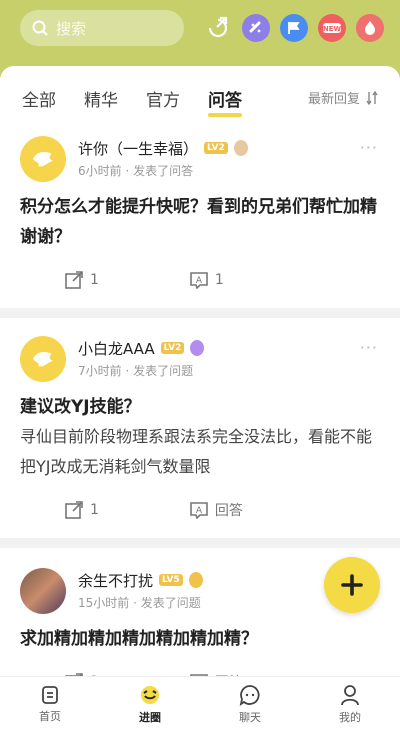 This screenshot has height=731, width=400. I want to click on post-meta: 7小时前 · 发表了问题, so click(136, 371).